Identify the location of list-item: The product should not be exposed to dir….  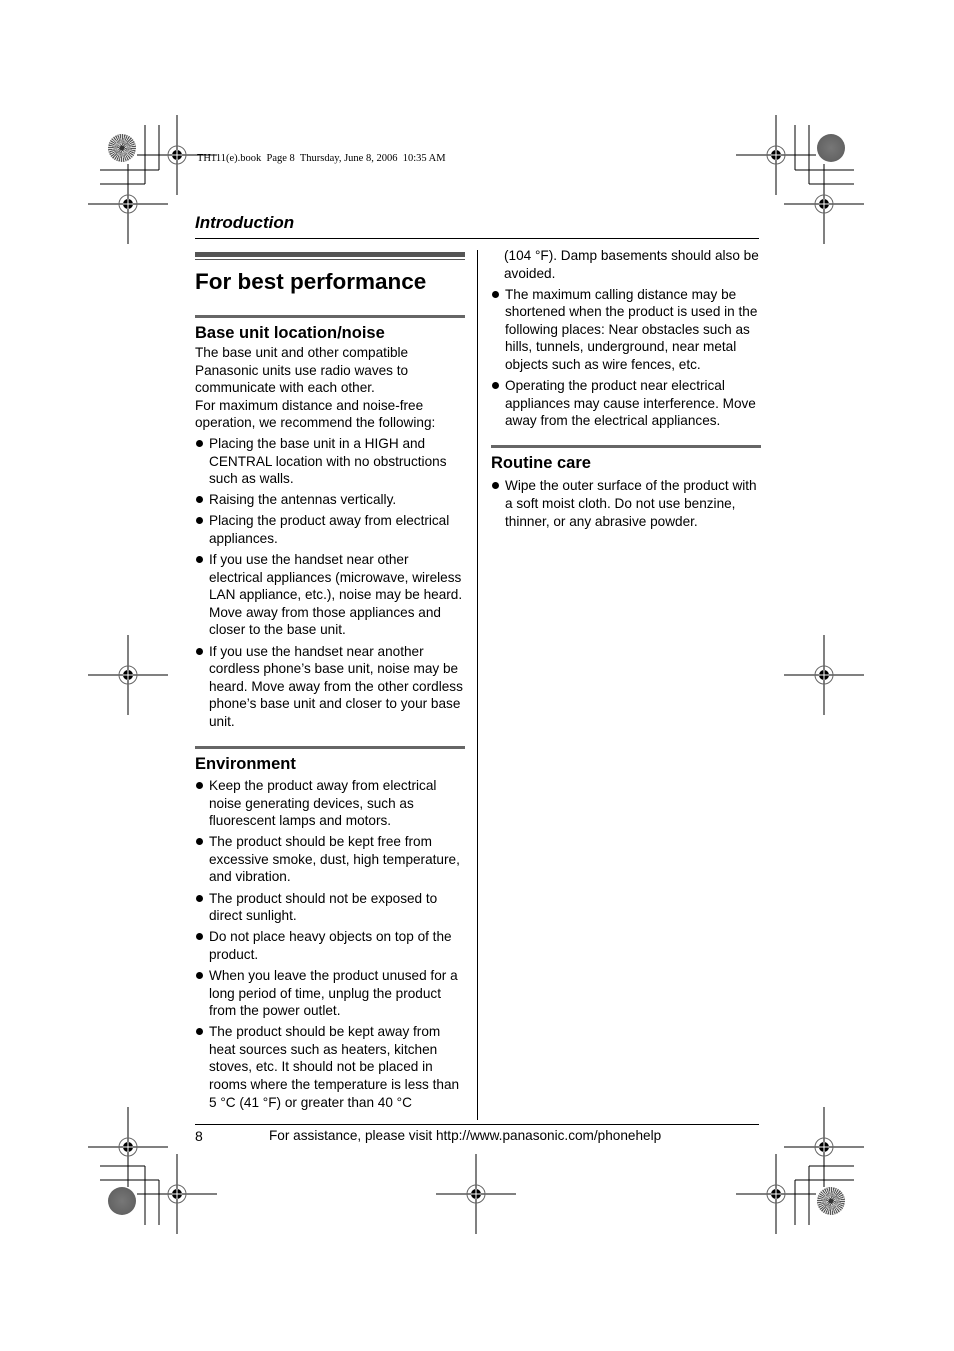
(330, 907).